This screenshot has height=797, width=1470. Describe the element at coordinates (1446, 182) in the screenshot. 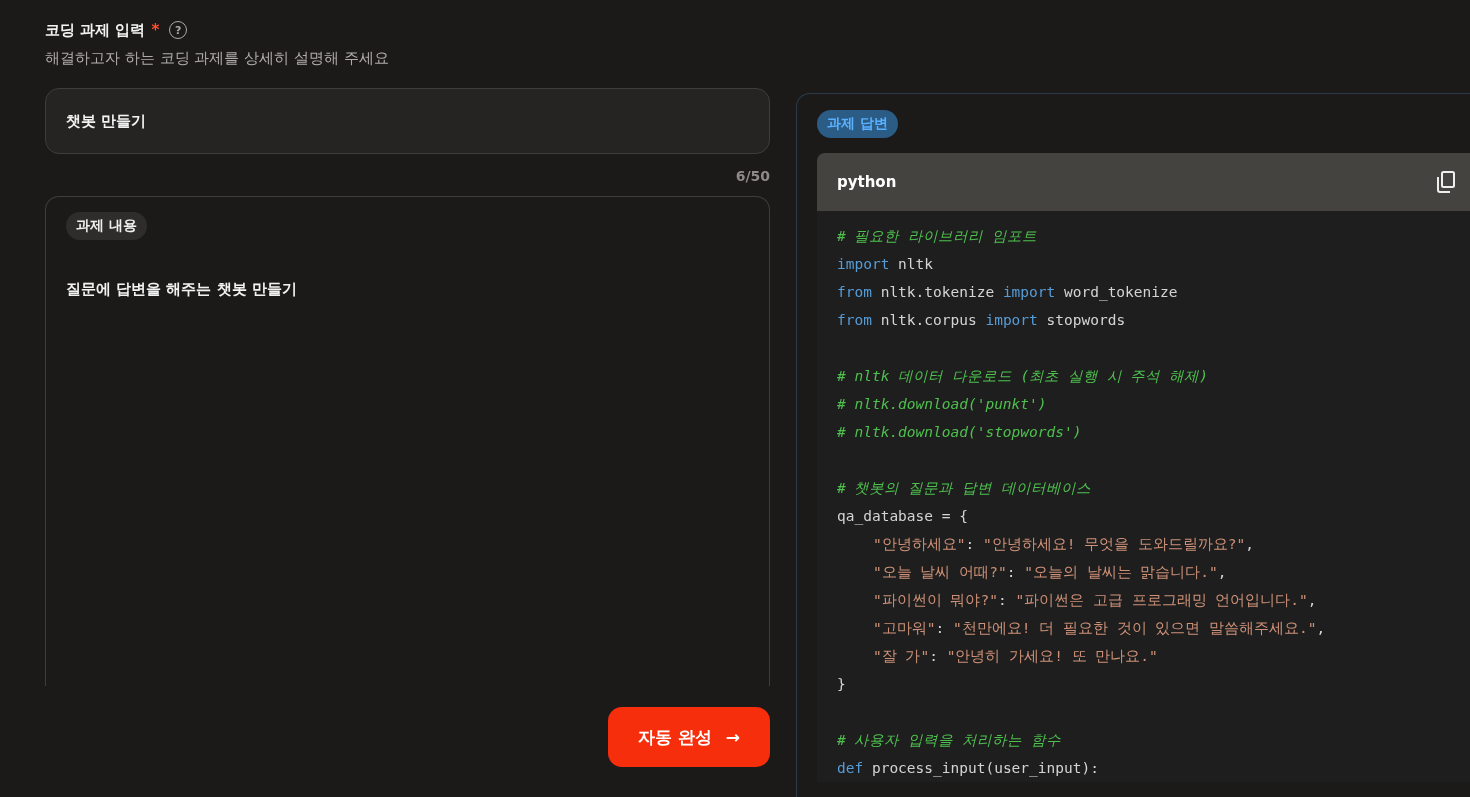

I see `copy-icon` at that location.